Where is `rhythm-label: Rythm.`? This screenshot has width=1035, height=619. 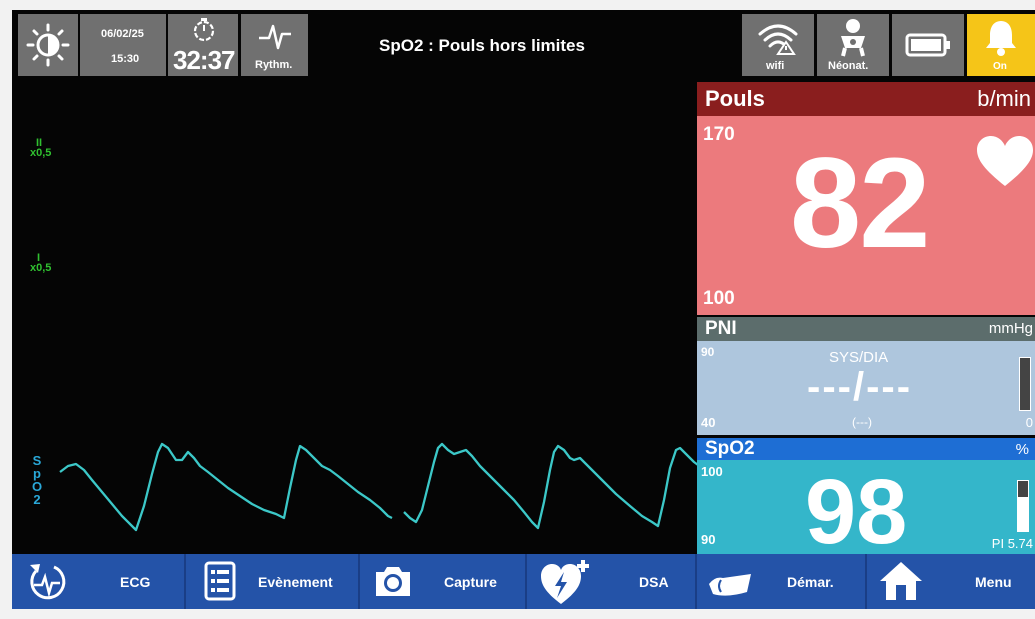
rhythm-label: Rythm. is located at coordinates (274, 65).